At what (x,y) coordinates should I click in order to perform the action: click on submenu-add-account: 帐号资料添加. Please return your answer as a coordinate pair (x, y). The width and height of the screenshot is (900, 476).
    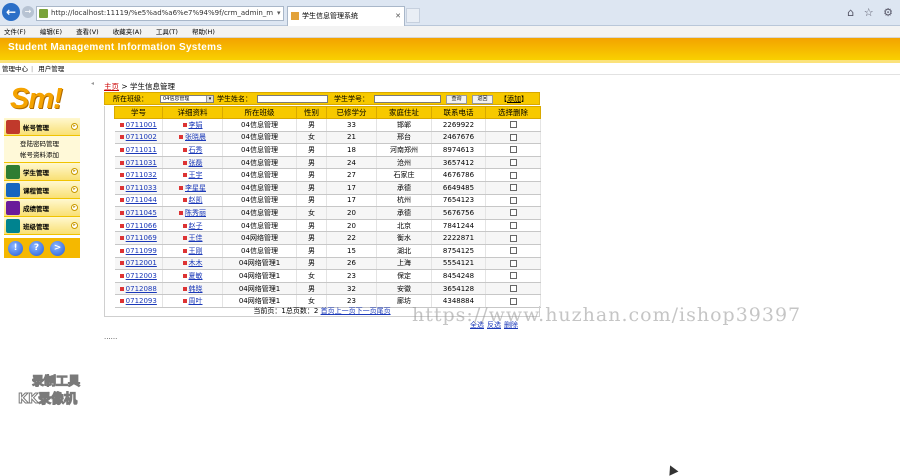
    Looking at the image, I should click on (50, 155).